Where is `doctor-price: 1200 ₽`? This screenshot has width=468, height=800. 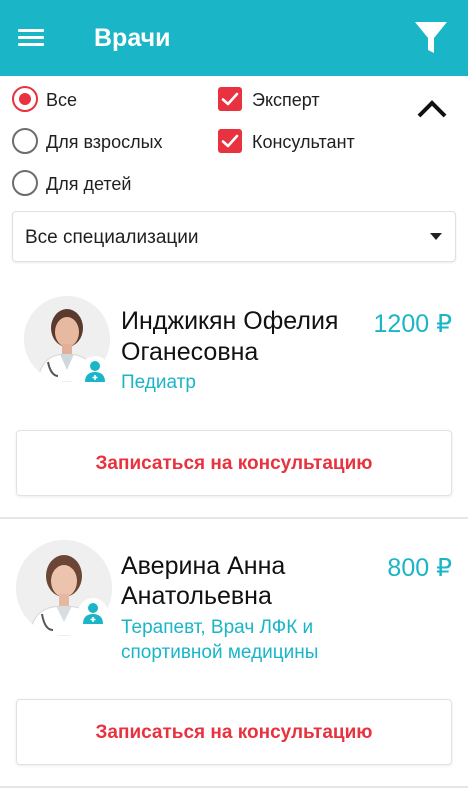
doctor-price: 1200 ₽ is located at coordinates (412, 324).